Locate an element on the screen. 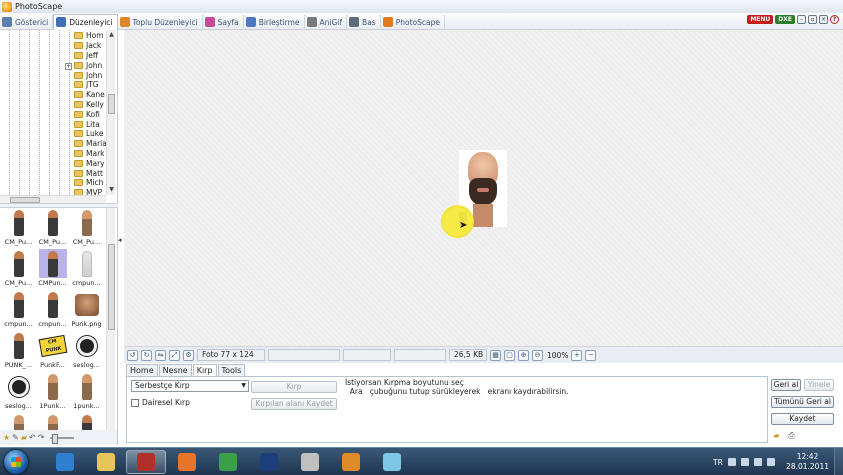 This screenshot has width=843, height=475. volume-icon is located at coordinates (757, 462).